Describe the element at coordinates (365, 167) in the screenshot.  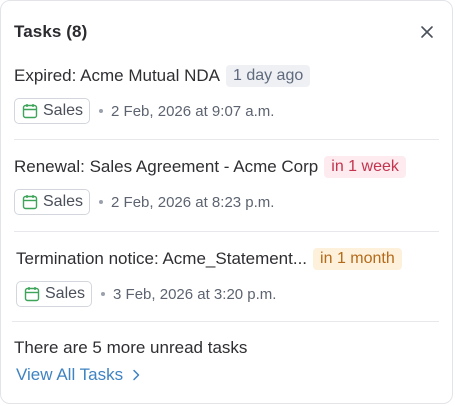
I see `due-badge: in 1 week` at that location.